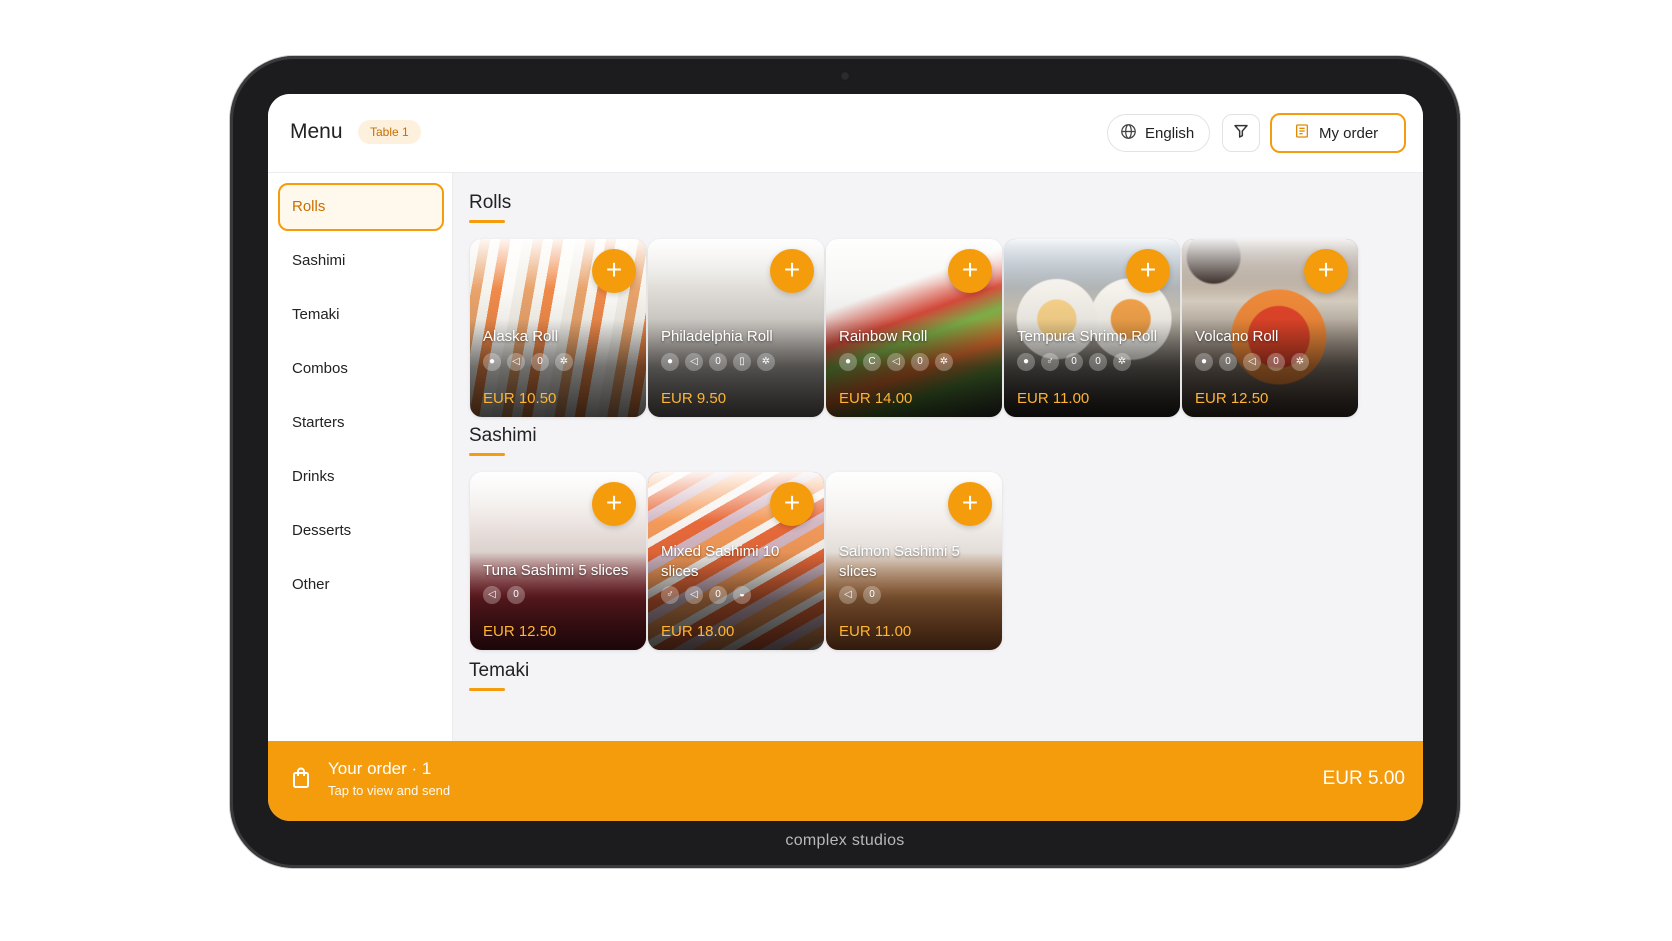 The height and width of the screenshot is (941, 1672). Describe the element at coordinates (742, 362) in the screenshot. I see `tag-icon: ▯` at that location.